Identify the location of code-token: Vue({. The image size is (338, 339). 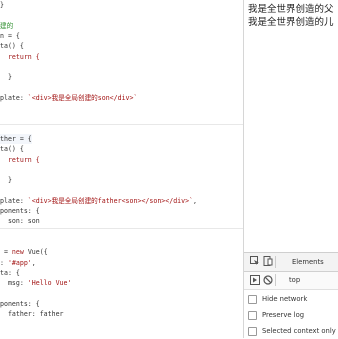
(35, 252).